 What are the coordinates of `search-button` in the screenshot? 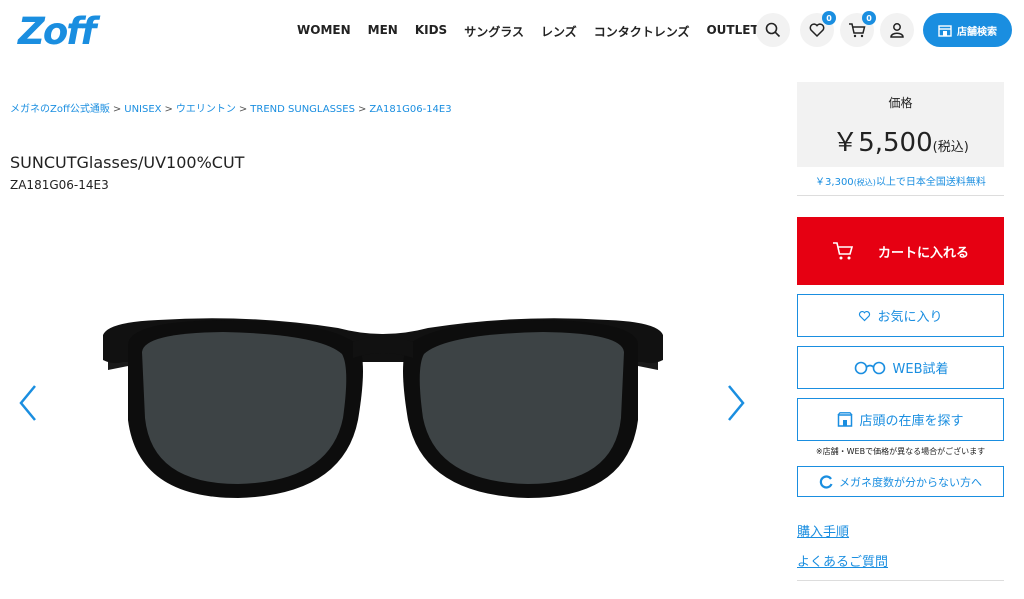 It's located at (773, 30).